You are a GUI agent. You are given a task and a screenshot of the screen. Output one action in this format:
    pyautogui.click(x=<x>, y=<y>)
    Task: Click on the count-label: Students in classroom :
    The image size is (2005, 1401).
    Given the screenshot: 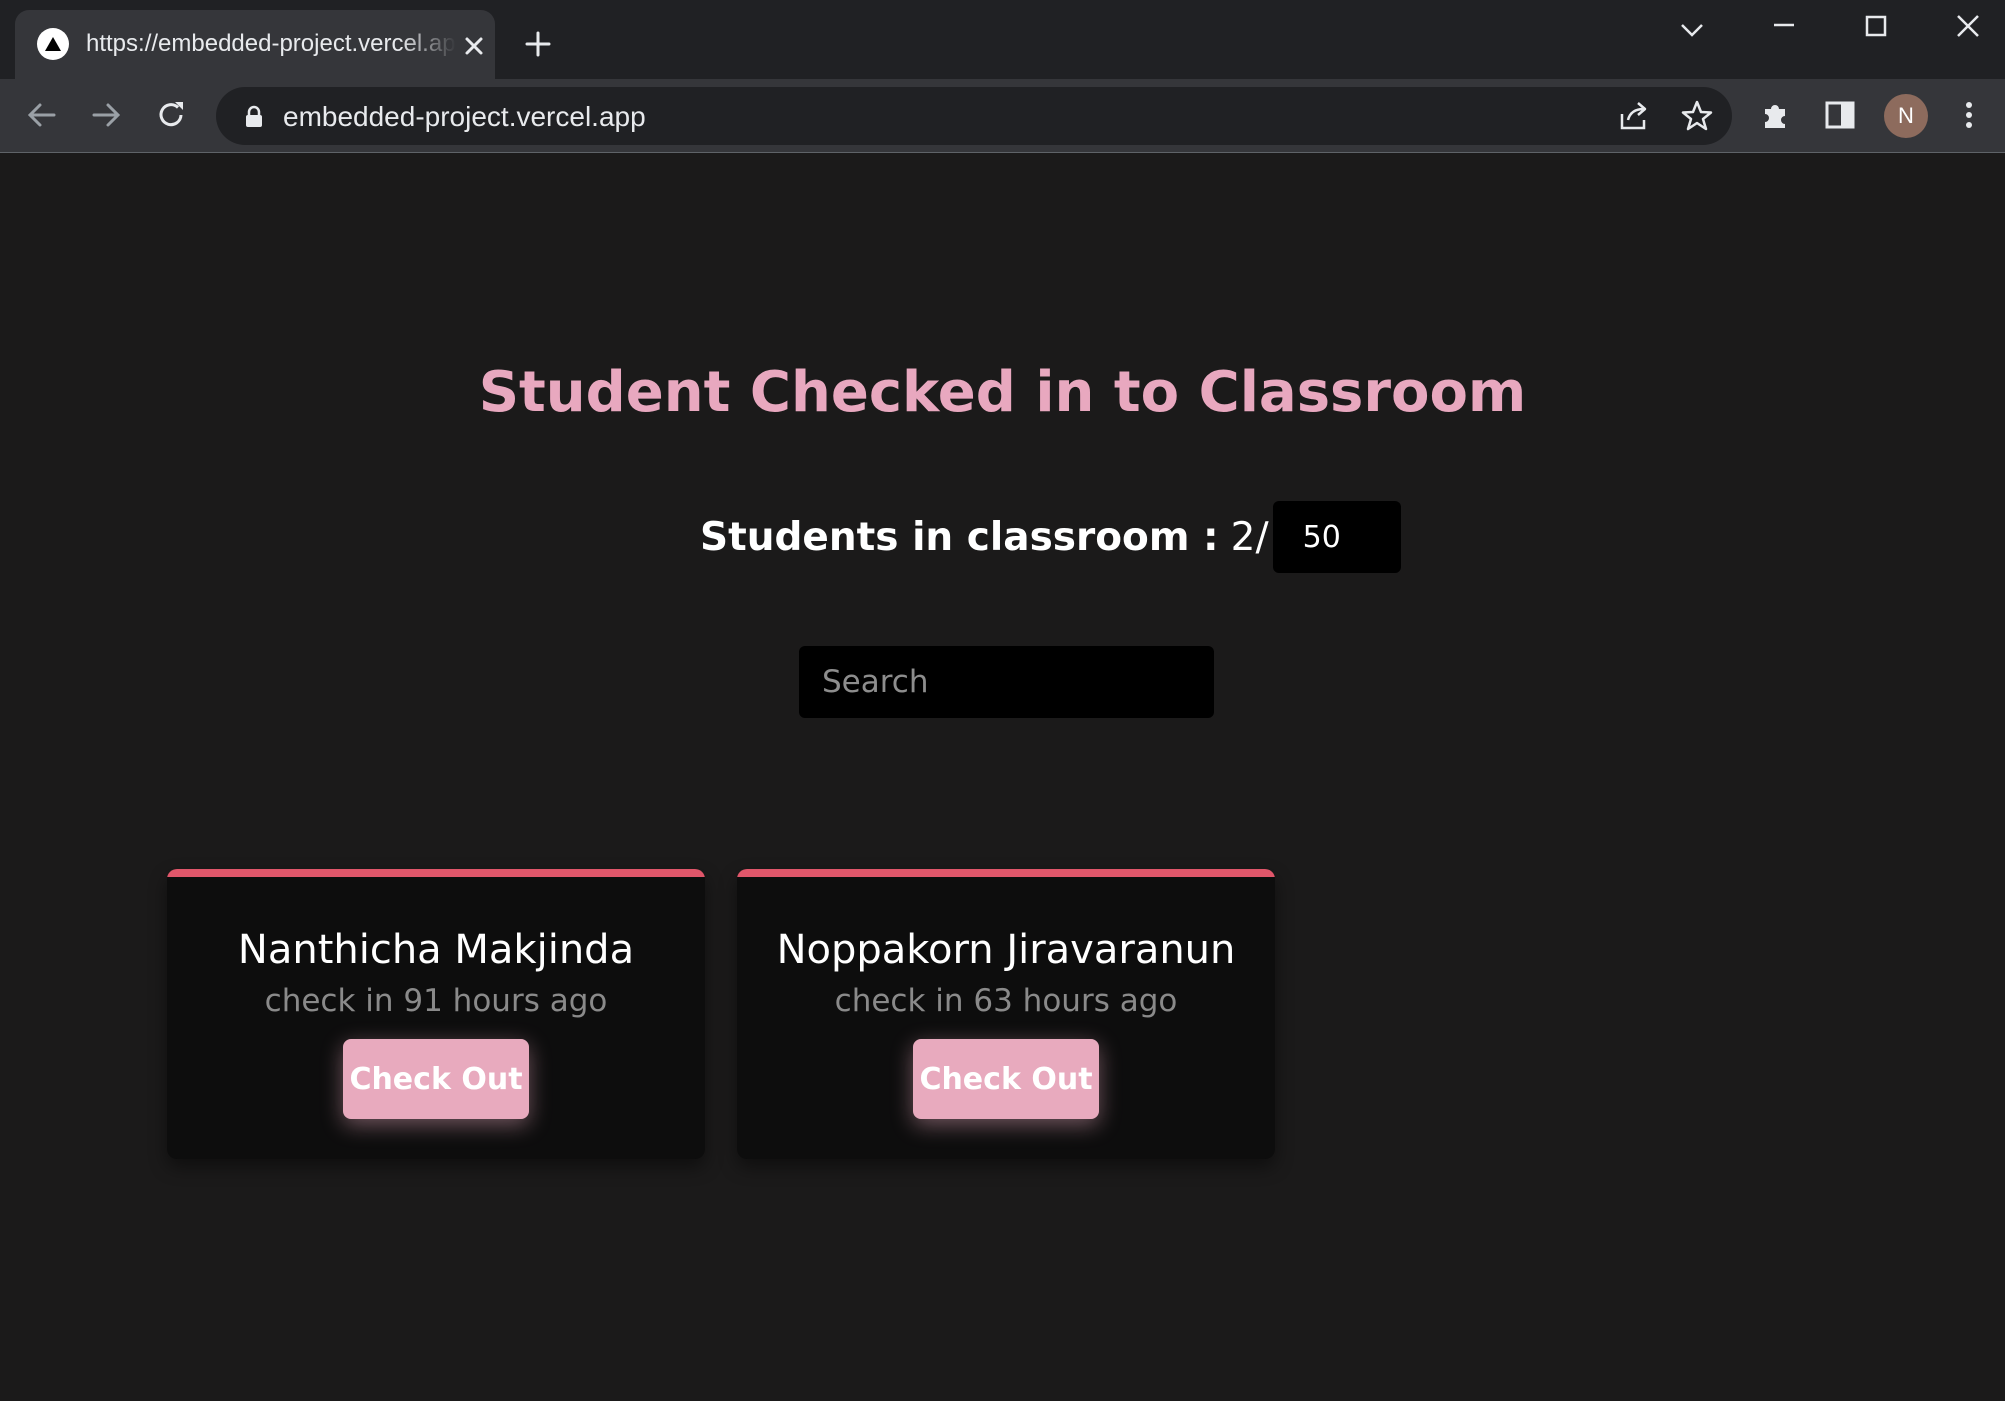 What is the action you would take?
    pyautogui.click(x=959, y=537)
    